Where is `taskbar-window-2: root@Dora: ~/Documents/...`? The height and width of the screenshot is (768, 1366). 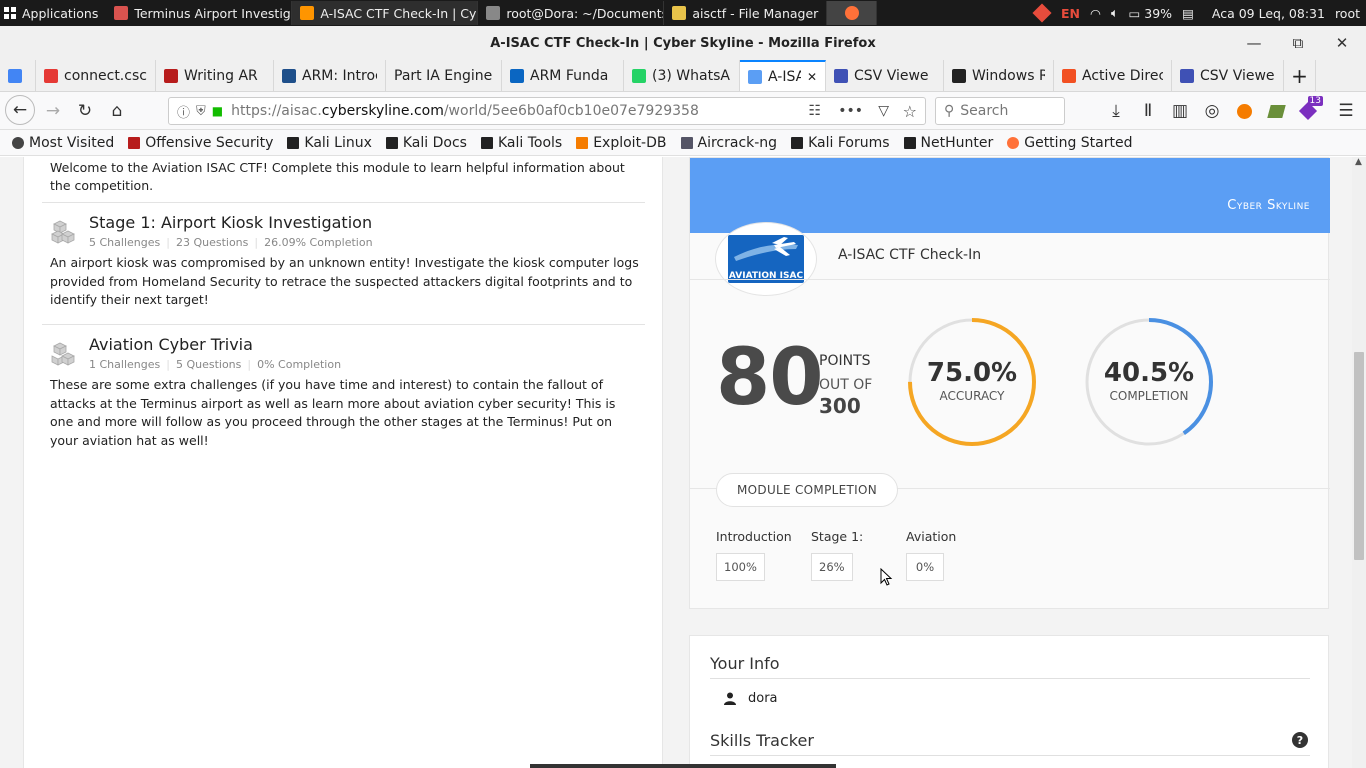
taskbar-window-2: root@Dora: ~/Documents/... is located at coordinates (571, 13).